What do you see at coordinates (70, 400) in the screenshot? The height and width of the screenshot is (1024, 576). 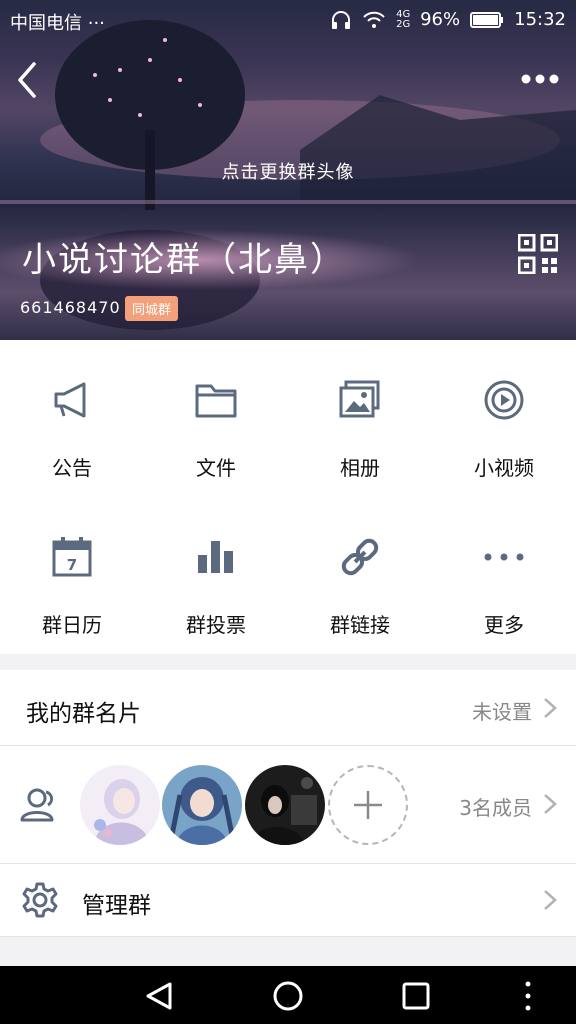 I see `megaphone-icon` at bounding box center [70, 400].